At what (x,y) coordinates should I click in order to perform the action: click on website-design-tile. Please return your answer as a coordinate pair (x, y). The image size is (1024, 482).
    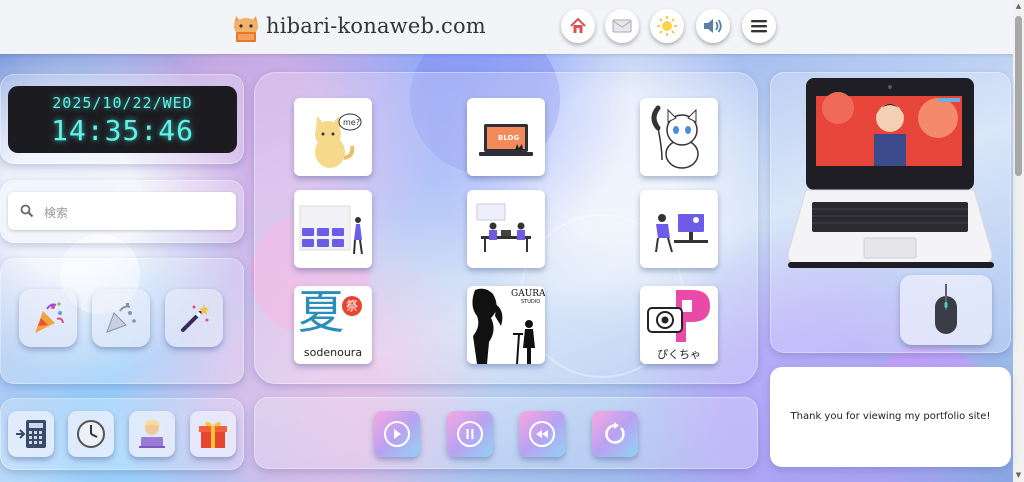
    Looking at the image, I should click on (333, 229).